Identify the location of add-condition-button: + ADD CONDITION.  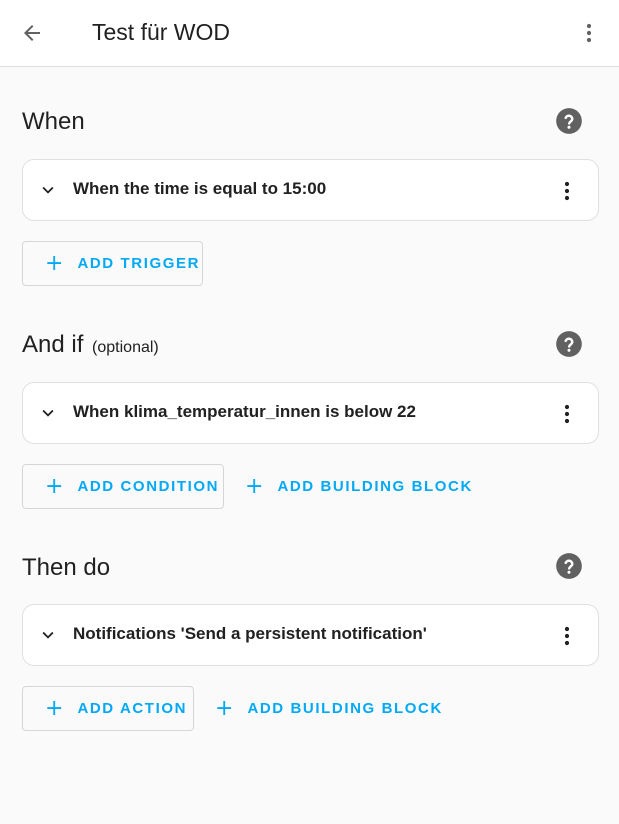
(123, 486).